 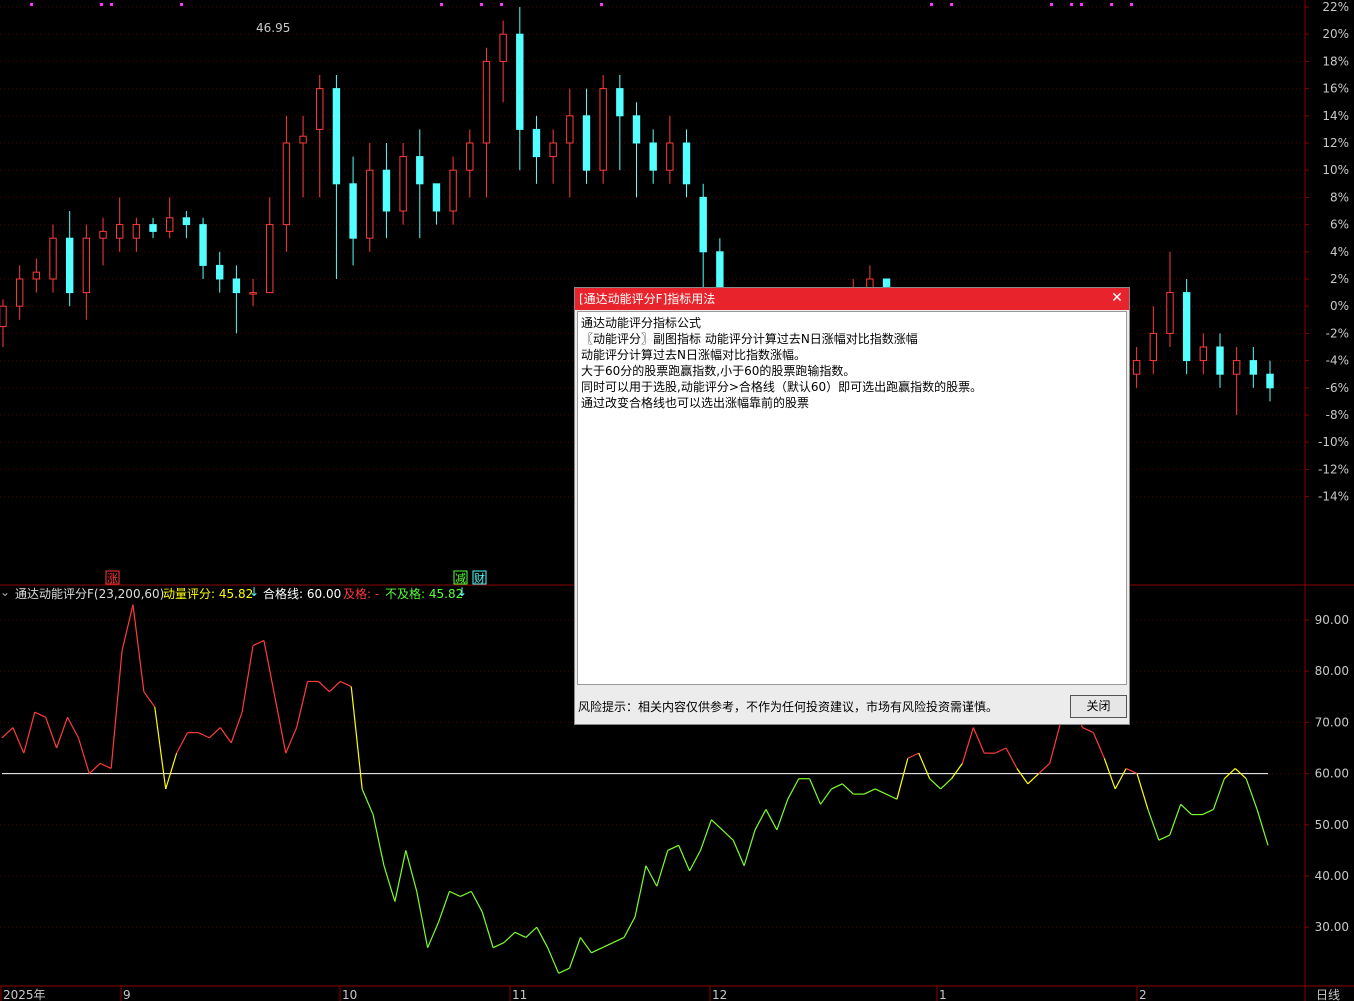 I want to click on score-arrow-icon: ↓, so click(x=254, y=592).